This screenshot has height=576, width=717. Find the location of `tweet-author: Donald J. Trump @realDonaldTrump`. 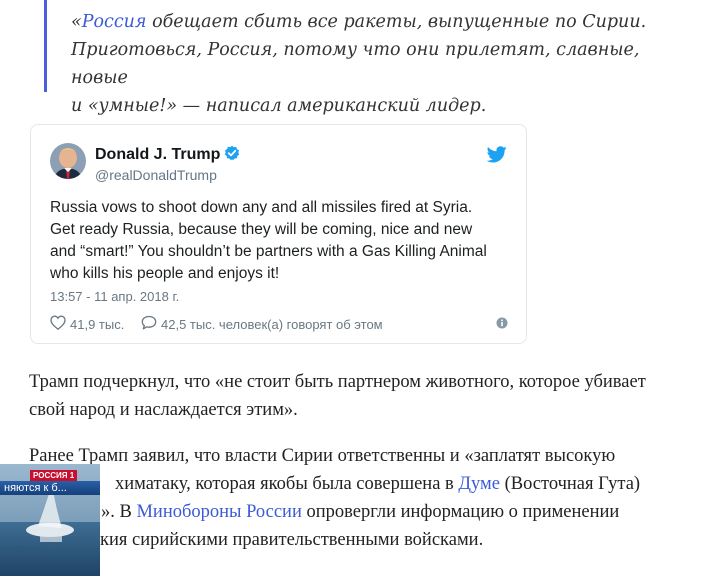

tweet-author: Donald J. Trump @realDonaldTrump is located at coordinates (167, 164).